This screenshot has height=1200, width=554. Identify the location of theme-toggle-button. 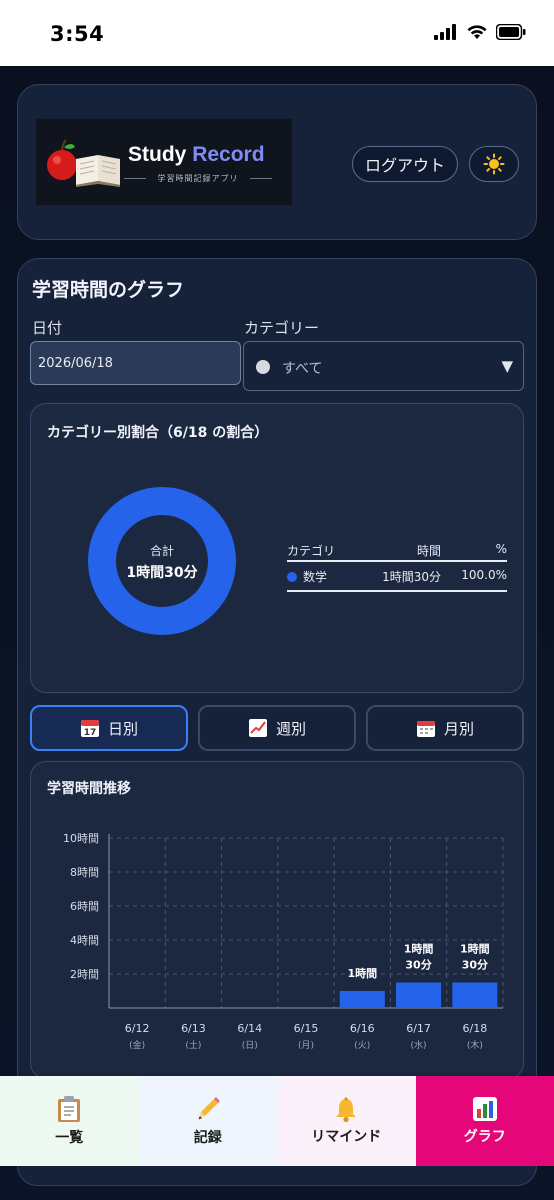
(494, 164).